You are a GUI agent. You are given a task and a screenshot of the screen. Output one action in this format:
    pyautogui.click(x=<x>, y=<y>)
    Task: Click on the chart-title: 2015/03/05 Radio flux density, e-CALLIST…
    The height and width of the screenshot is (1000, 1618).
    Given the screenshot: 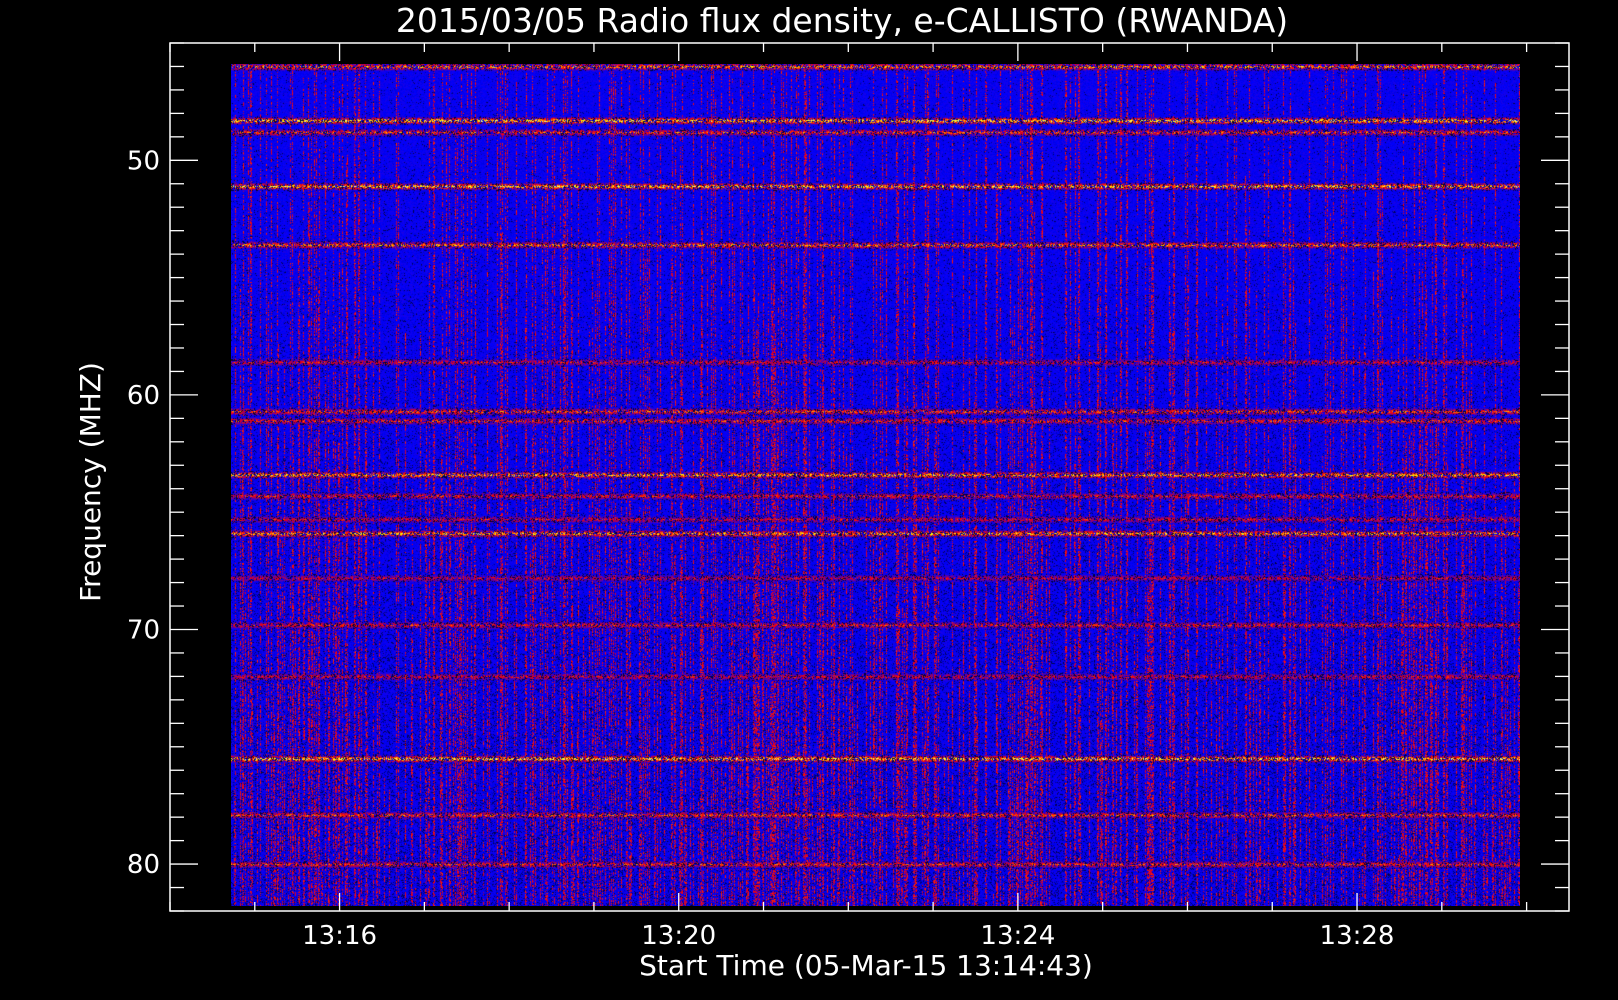 What is the action you would take?
    pyautogui.click(x=842, y=20)
    